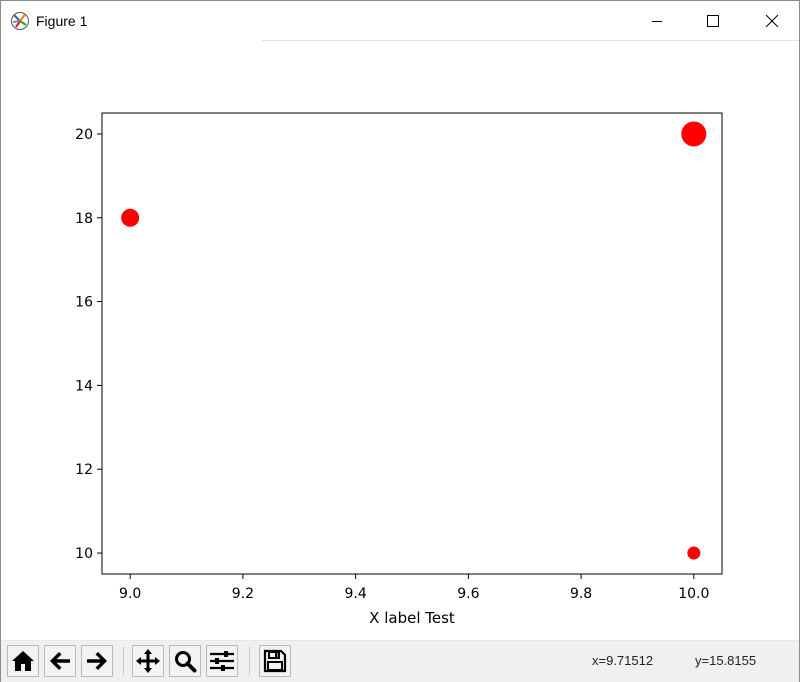  I want to click on cursor-y-readout: y=15.8155, so click(726, 660).